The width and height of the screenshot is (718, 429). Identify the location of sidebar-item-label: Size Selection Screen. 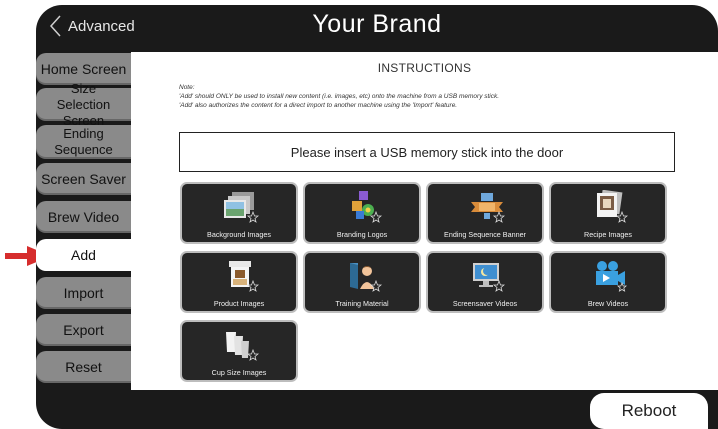
(83, 104).